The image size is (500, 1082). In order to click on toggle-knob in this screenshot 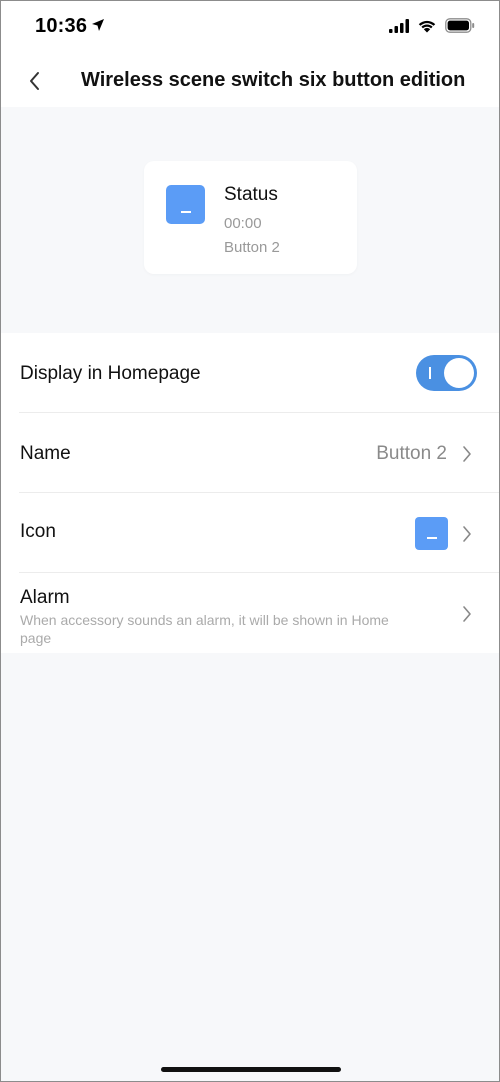, I will do `click(459, 373)`.